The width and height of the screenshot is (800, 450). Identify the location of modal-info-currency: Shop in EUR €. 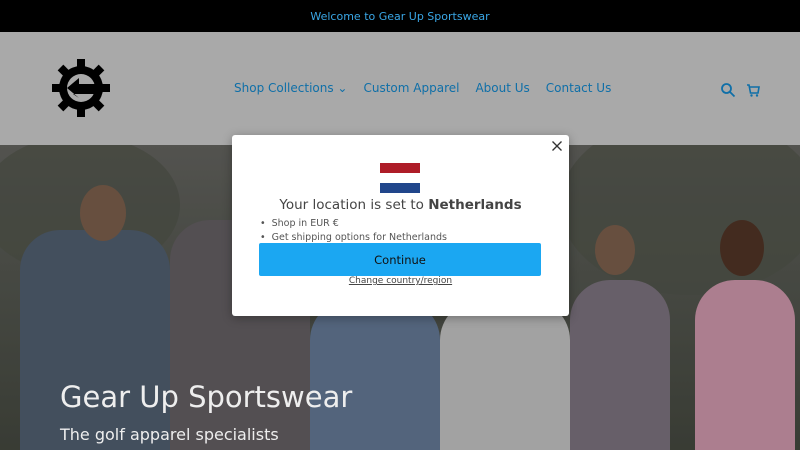
(353, 224).